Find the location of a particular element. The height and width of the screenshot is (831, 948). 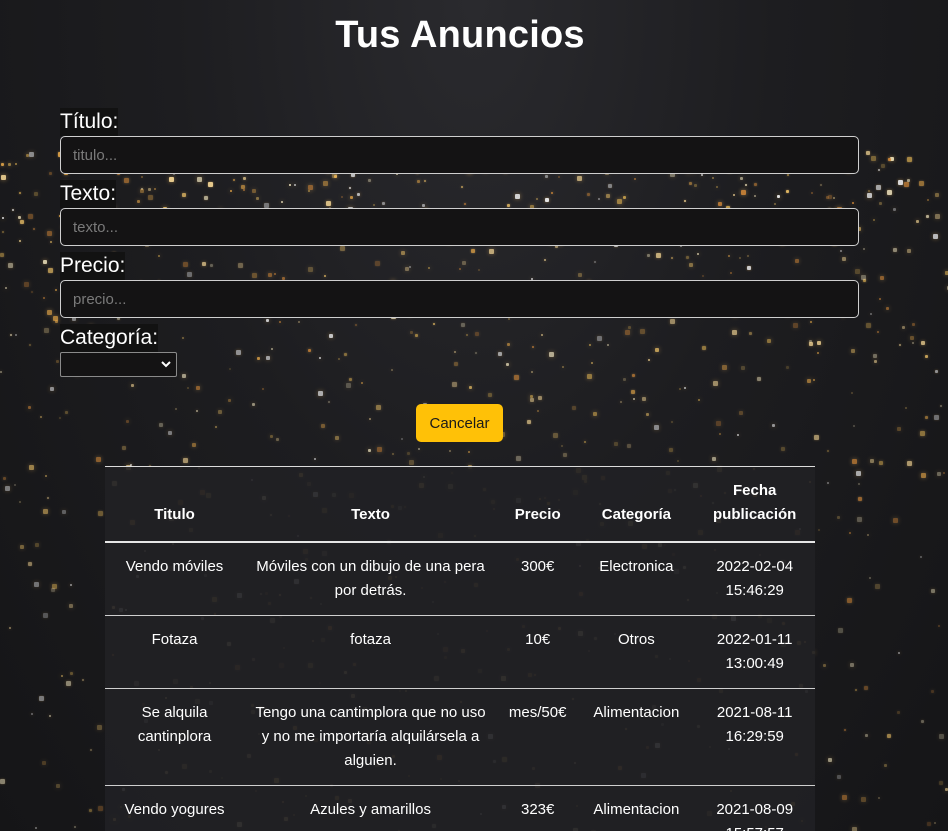

cell-fecha: 2021-08-09 15:57:57 is located at coordinates (754, 808).